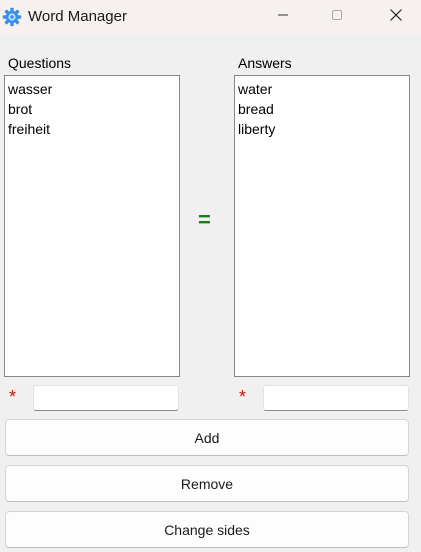 The width and height of the screenshot is (421, 552). What do you see at coordinates (322, 109) in the screenshot?
I see `list-item: bread` at bounding box center [322, 109].